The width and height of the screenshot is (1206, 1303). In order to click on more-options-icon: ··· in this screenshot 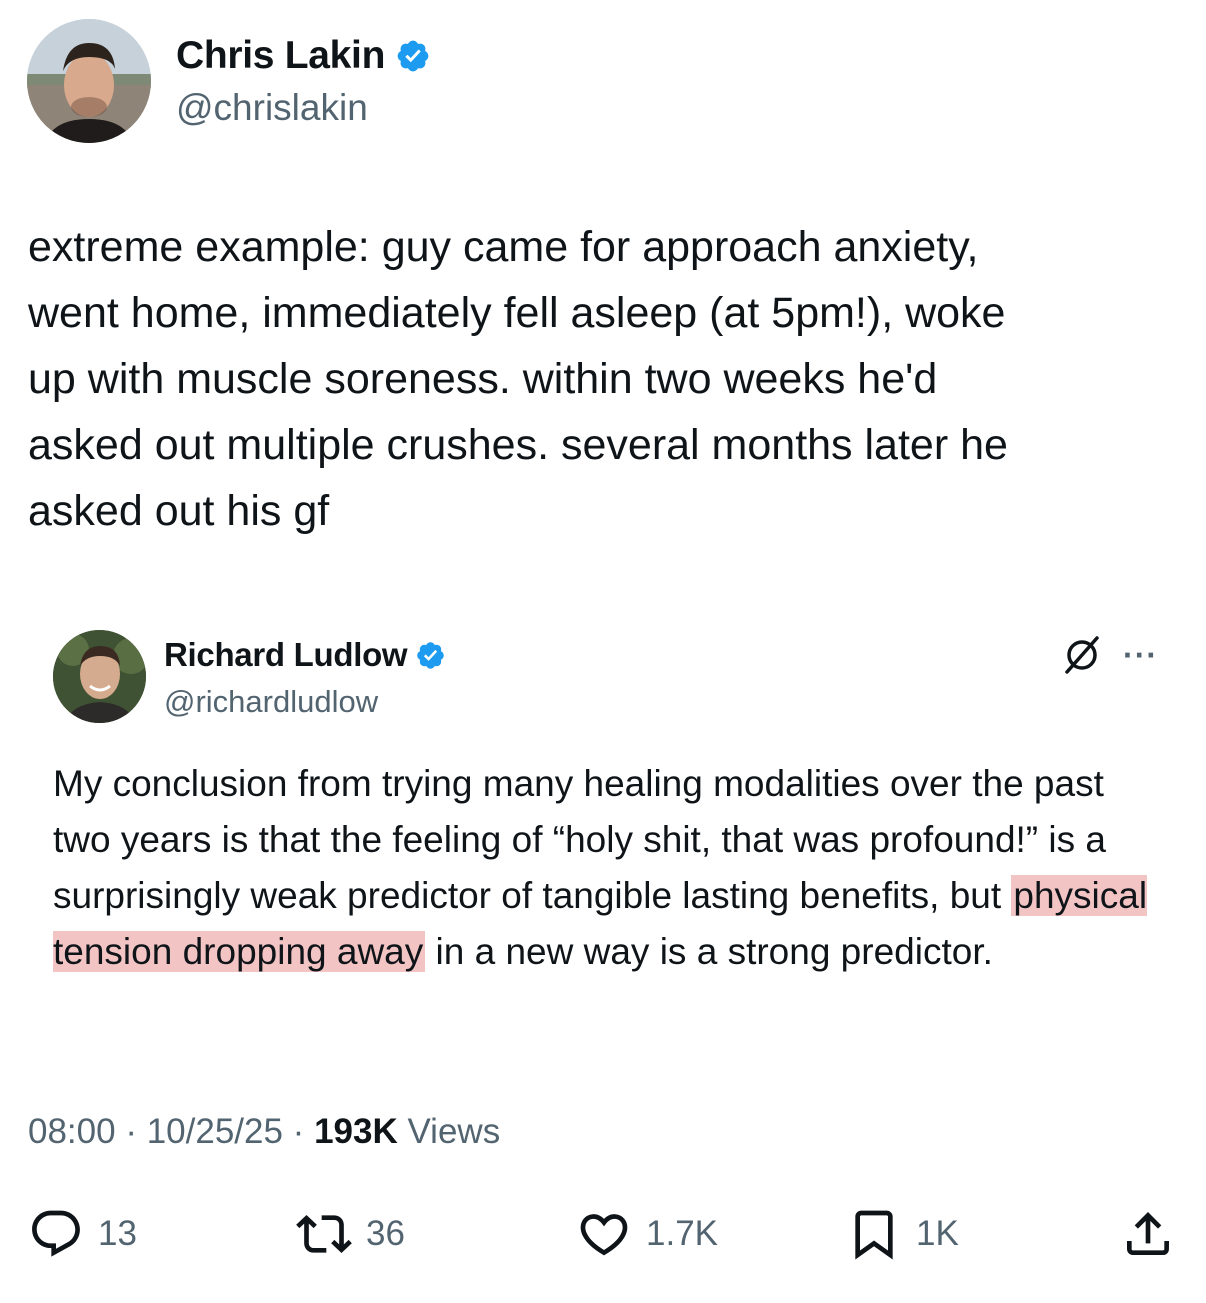, I will do `click(1140, 655)`.